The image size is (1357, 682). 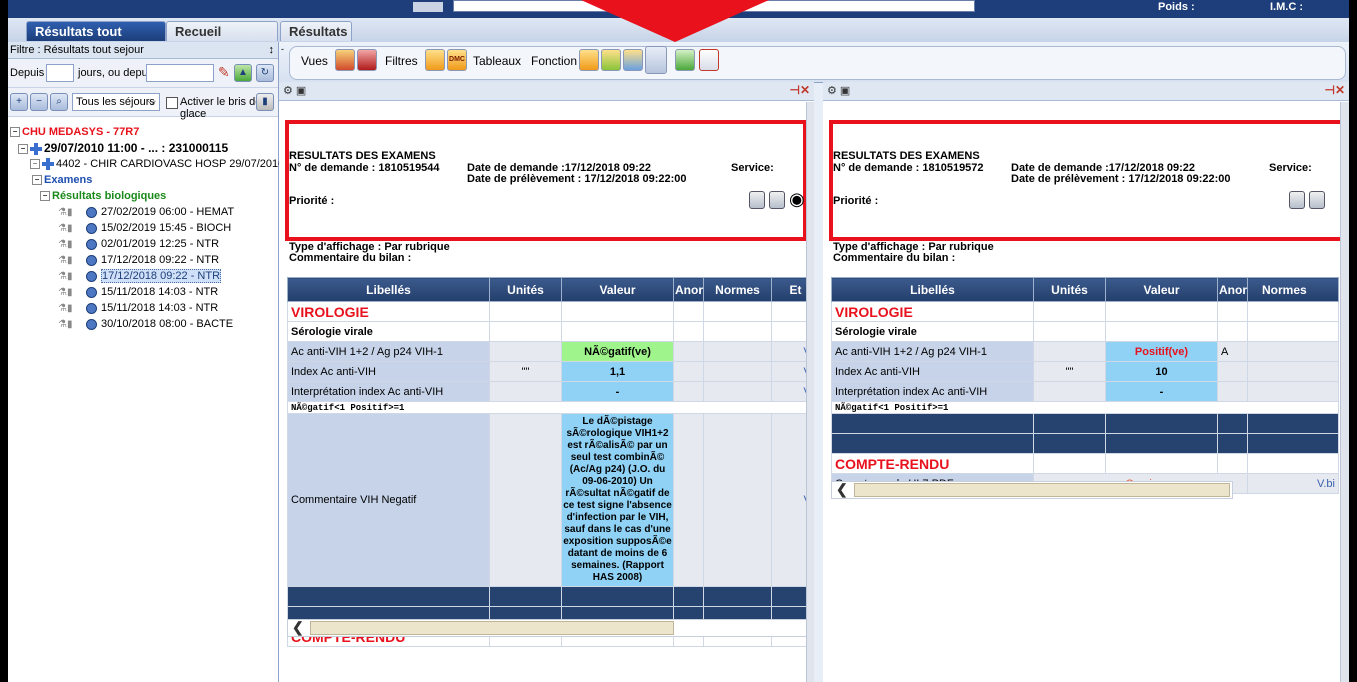 What do you see at coordinates (136, 148) in the screenshot?
I see `tree-sejour-label: 29/07/2010 11:00 - ... : 231000115` at bounding box center [136, 148].